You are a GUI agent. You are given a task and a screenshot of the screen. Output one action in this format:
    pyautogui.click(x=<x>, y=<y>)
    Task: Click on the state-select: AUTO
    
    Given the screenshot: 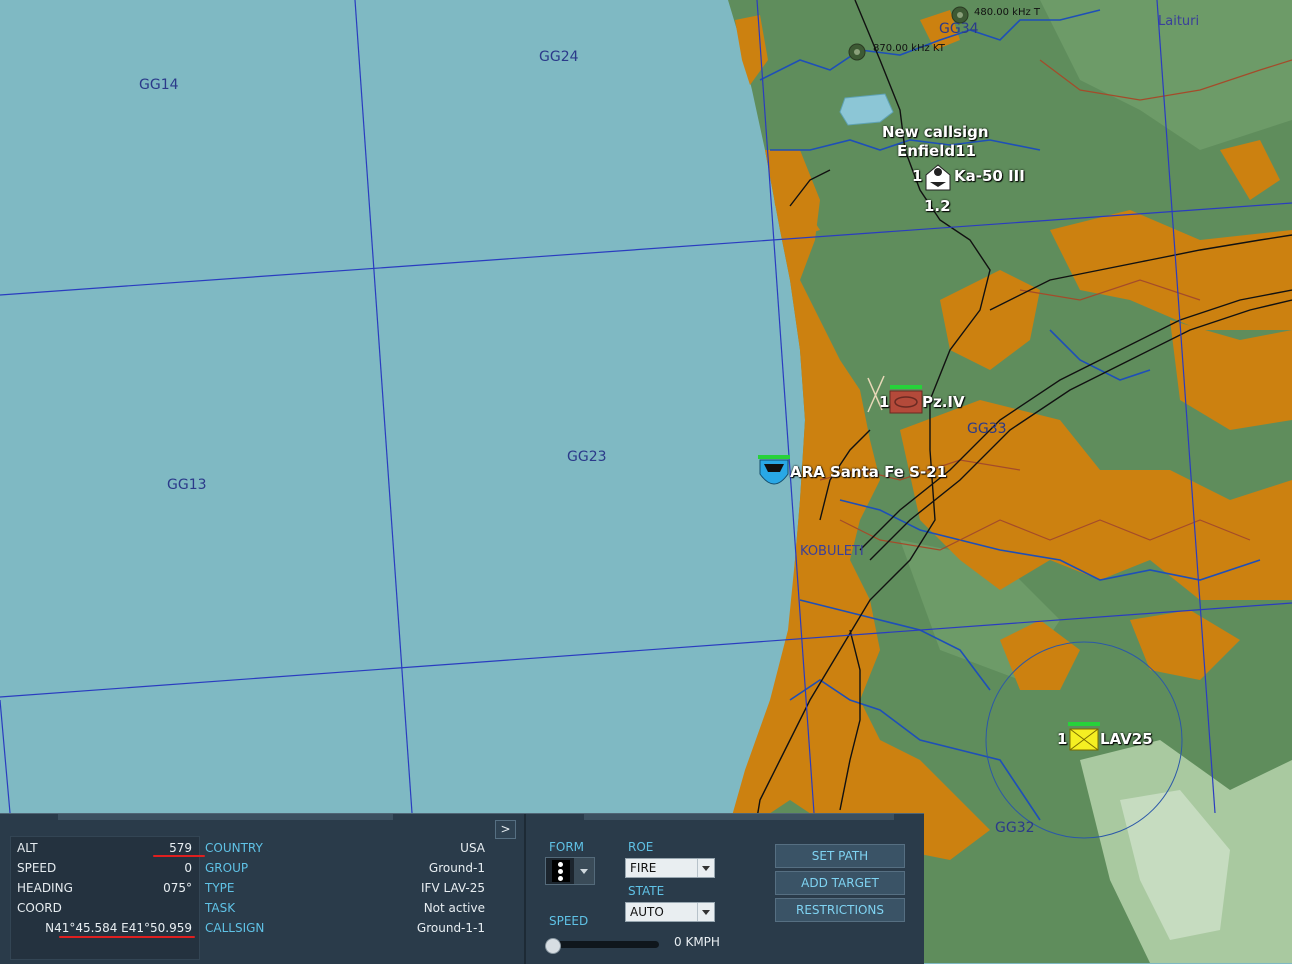 What is the action you would take?
    pyautogui.click(x=670, y=912)
    